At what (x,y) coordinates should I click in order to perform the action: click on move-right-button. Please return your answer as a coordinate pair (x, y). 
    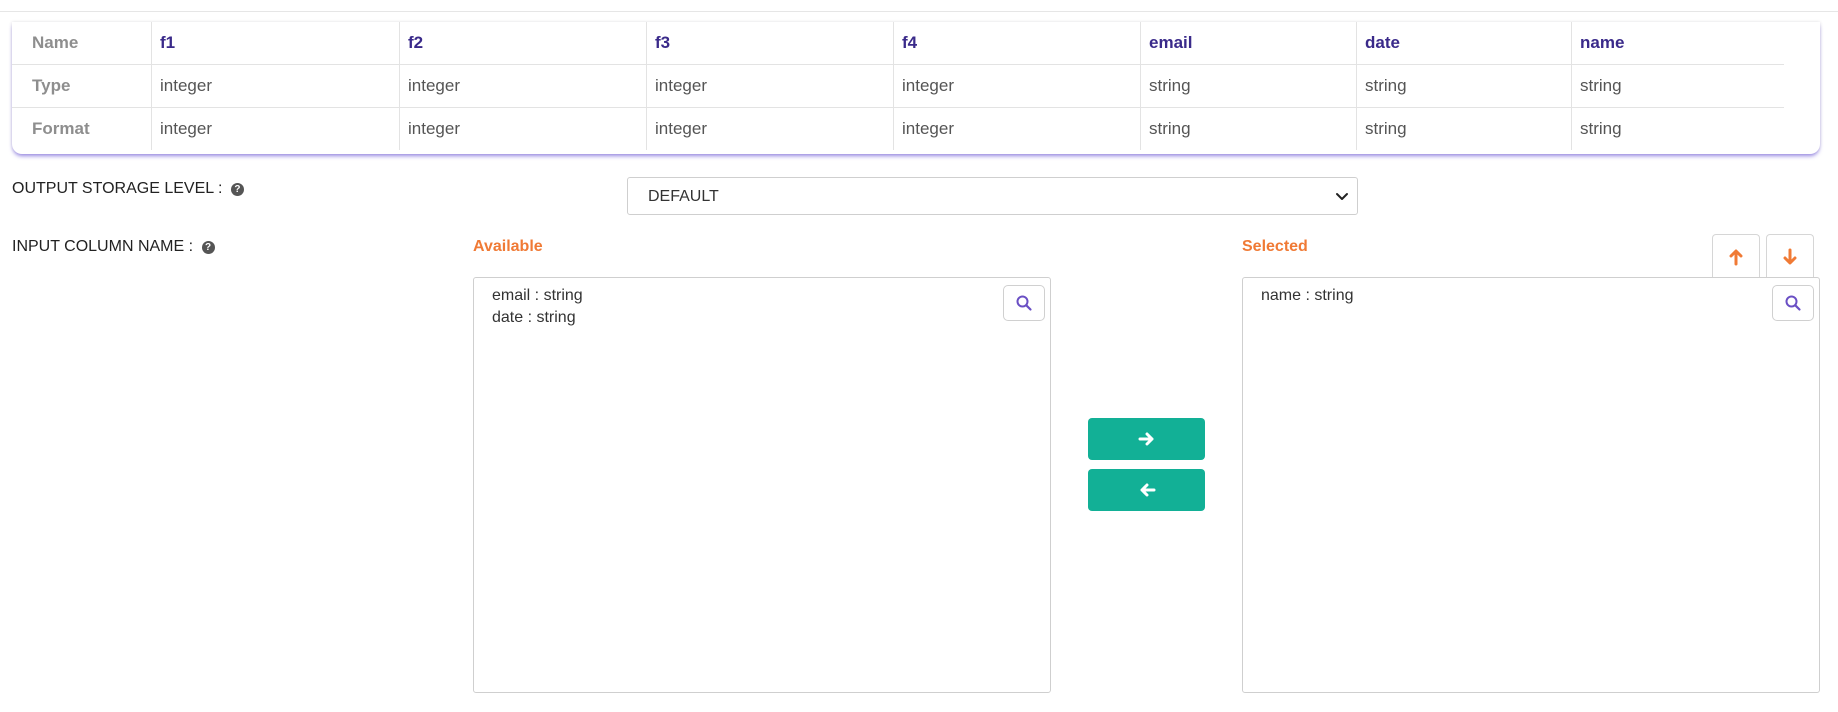
    Looking at the image, I should click on (1146, 439).